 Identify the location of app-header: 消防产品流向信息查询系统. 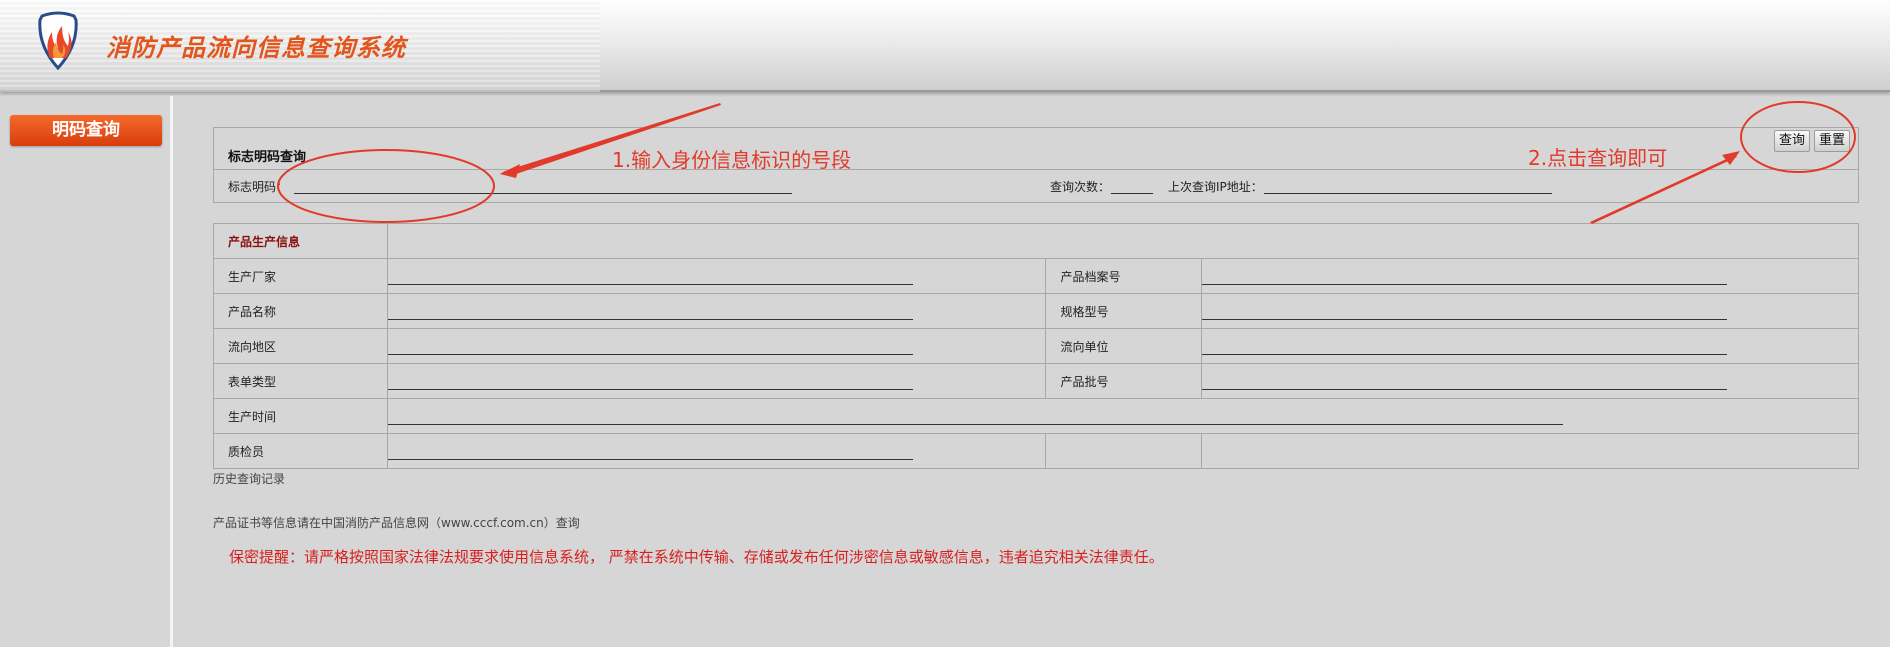
(945, 46).